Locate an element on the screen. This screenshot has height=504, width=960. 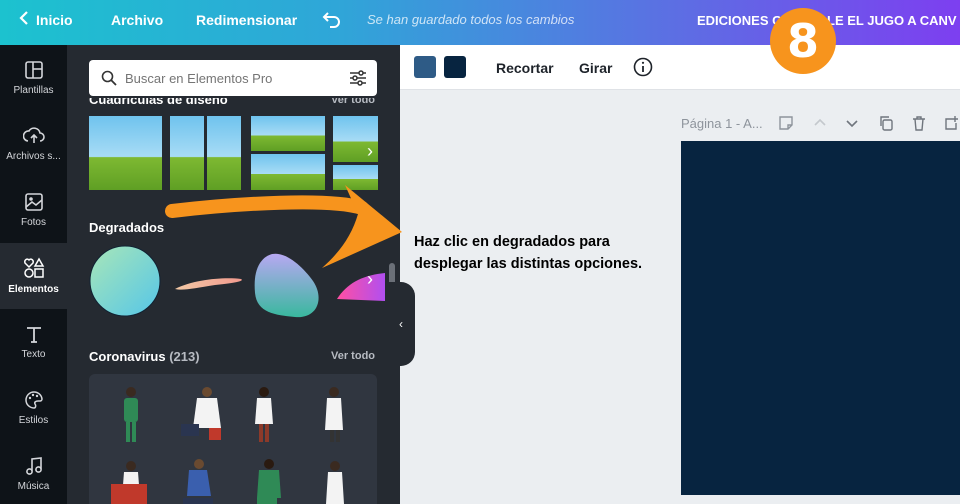
duplicate-icon is located at coordinates (886, 125).